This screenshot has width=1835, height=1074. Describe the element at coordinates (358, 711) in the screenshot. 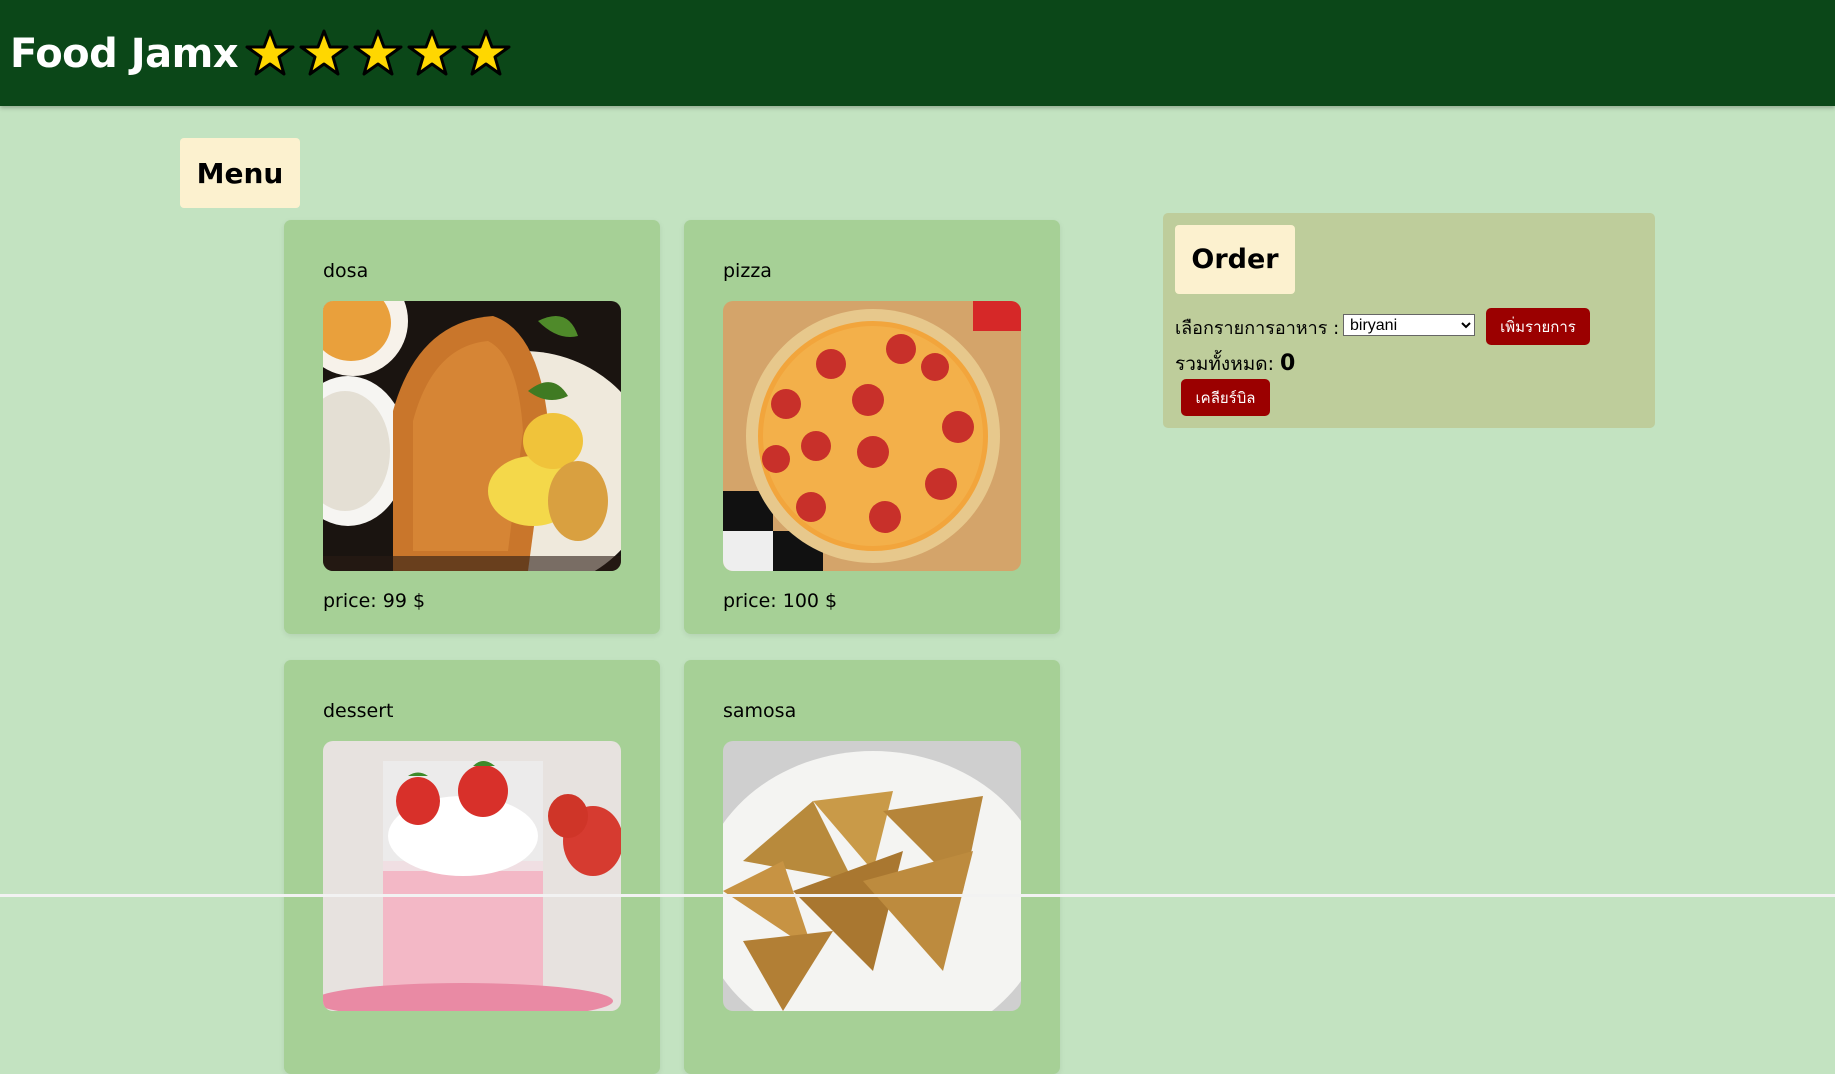

I see `menu-item-name: dessert` at that location.